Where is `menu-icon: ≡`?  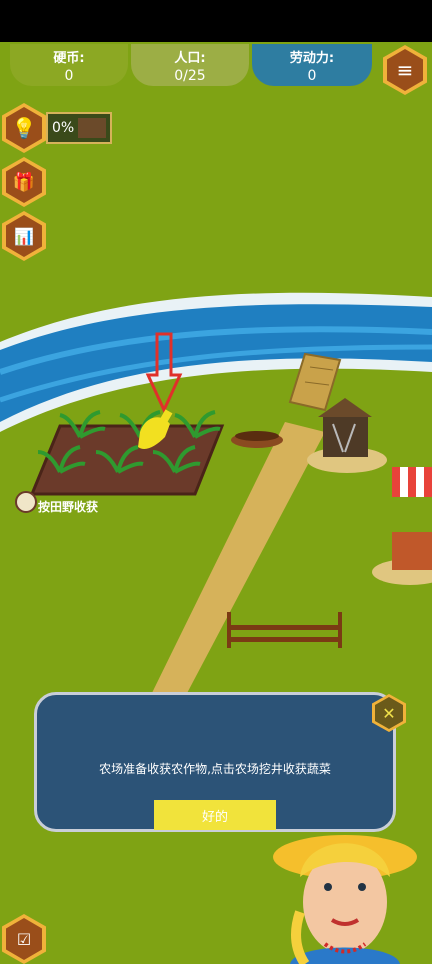
menu-icon: ≡ is located at coordinates (405, 70).